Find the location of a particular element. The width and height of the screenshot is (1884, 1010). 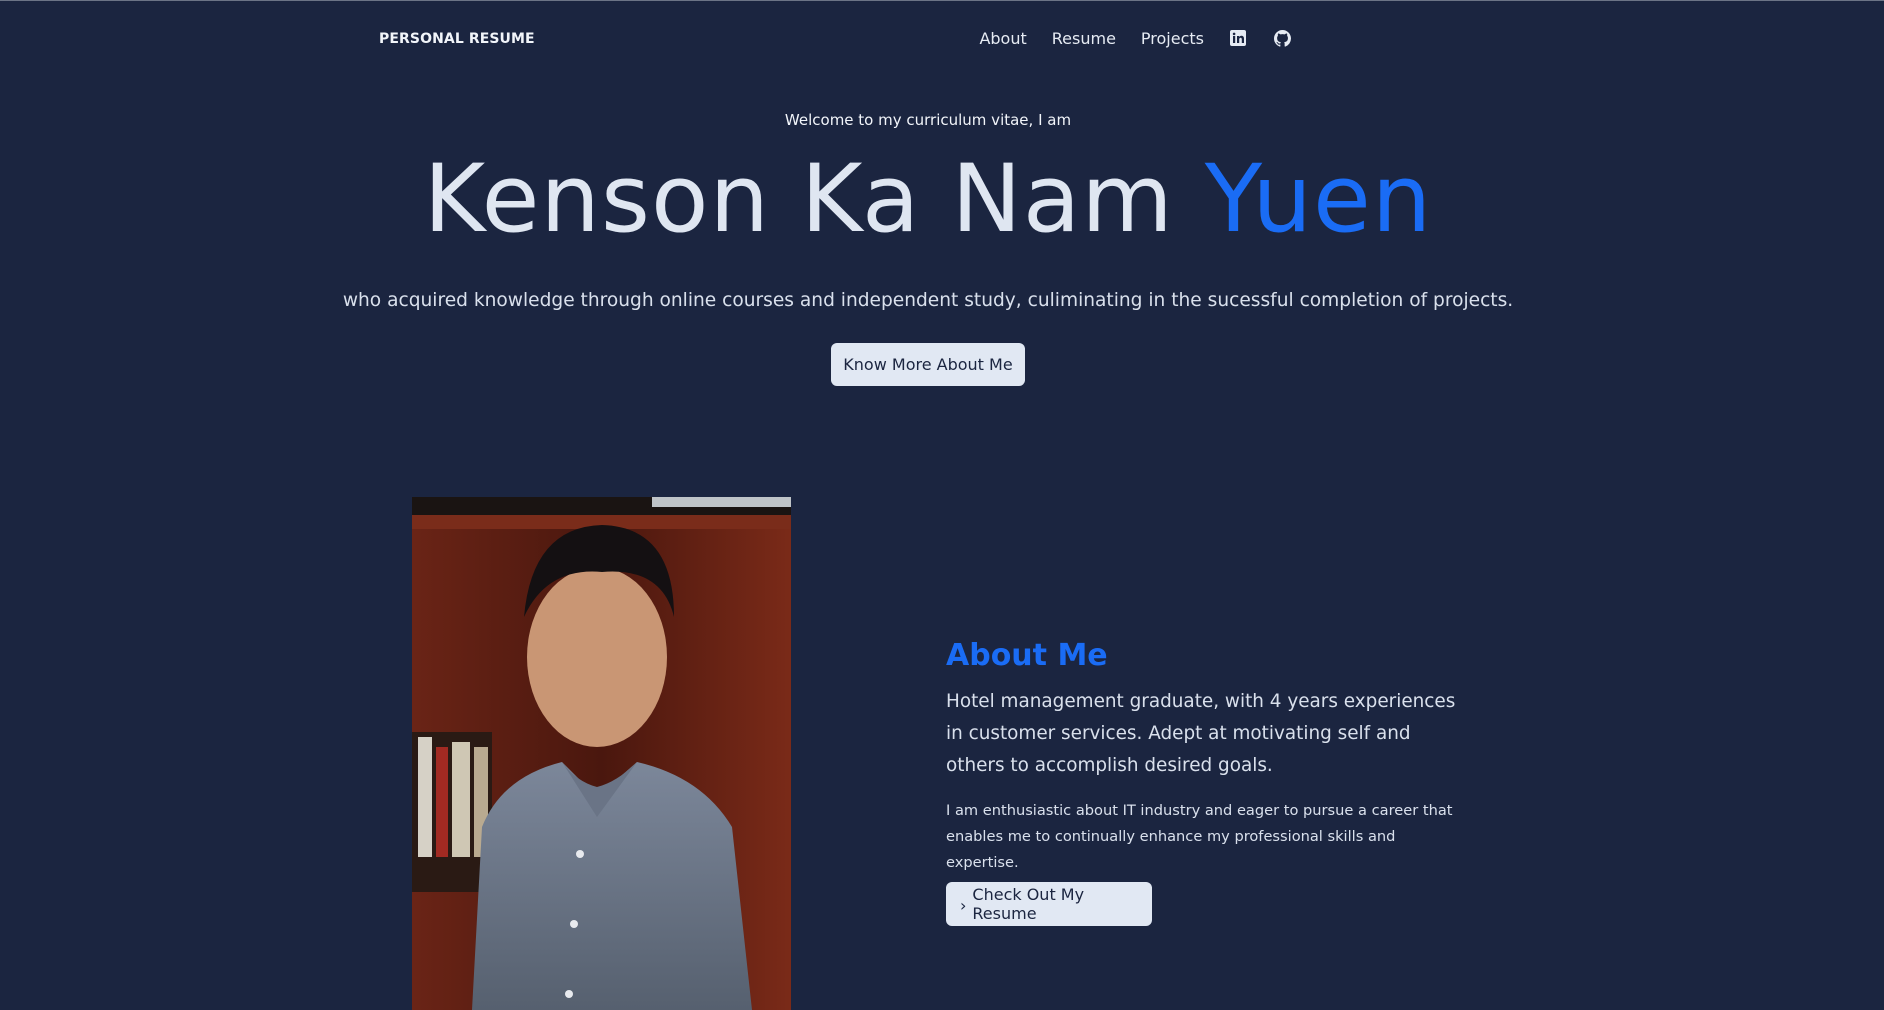

check-resume-button: › Check Out My Resume is located at coordinates (1049, 904).